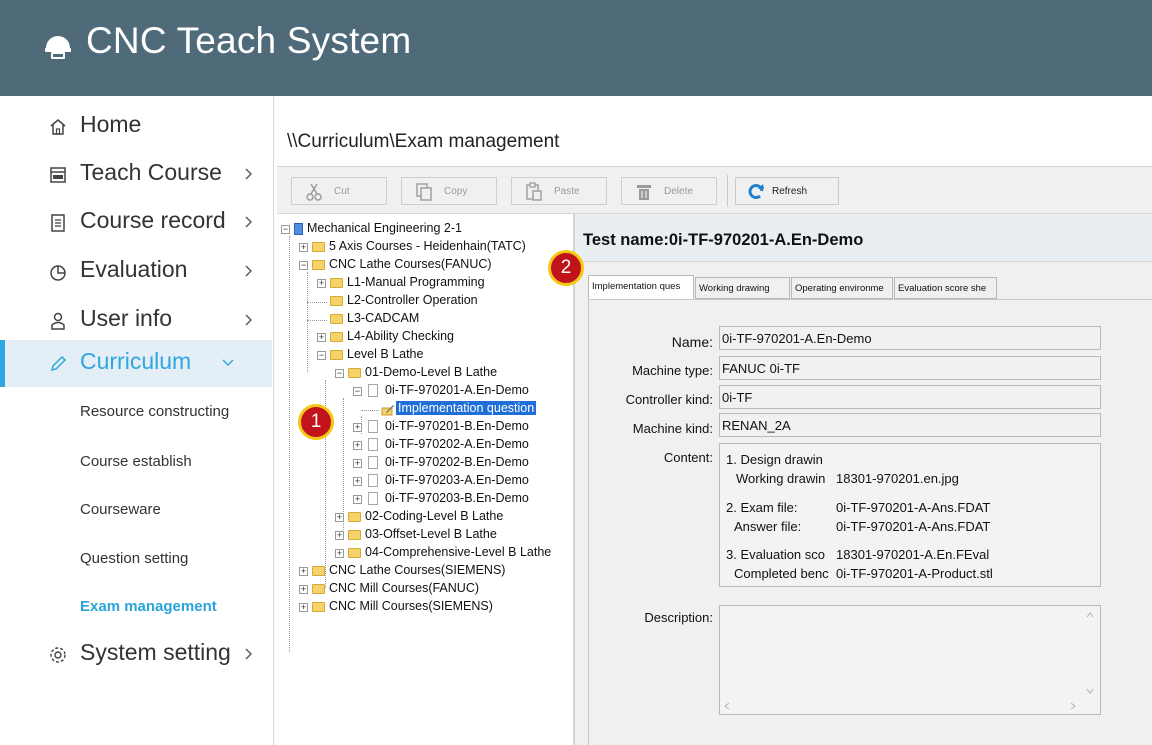 Image resolution: width=1152 pixels, height=745 pixels. I want to click on nav-evaluation: Evaluation, so click(136, 272).